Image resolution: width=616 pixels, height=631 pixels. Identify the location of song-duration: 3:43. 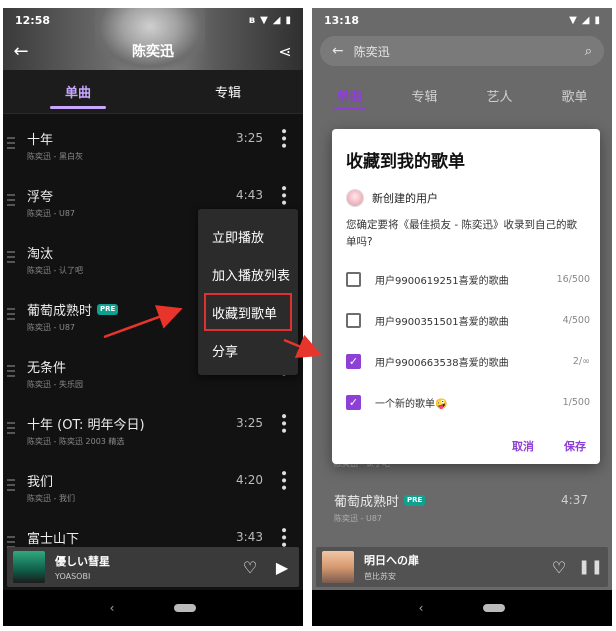
(249, 537).